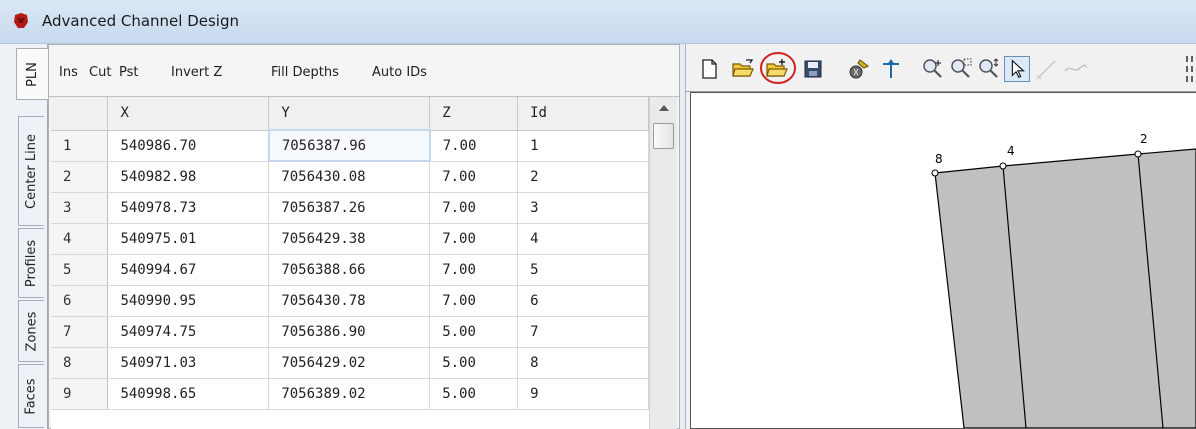 Image resolution: width=1196 pixels, height=429 pixels. I want to click on row-header-cell: 9, so click(80, 394).